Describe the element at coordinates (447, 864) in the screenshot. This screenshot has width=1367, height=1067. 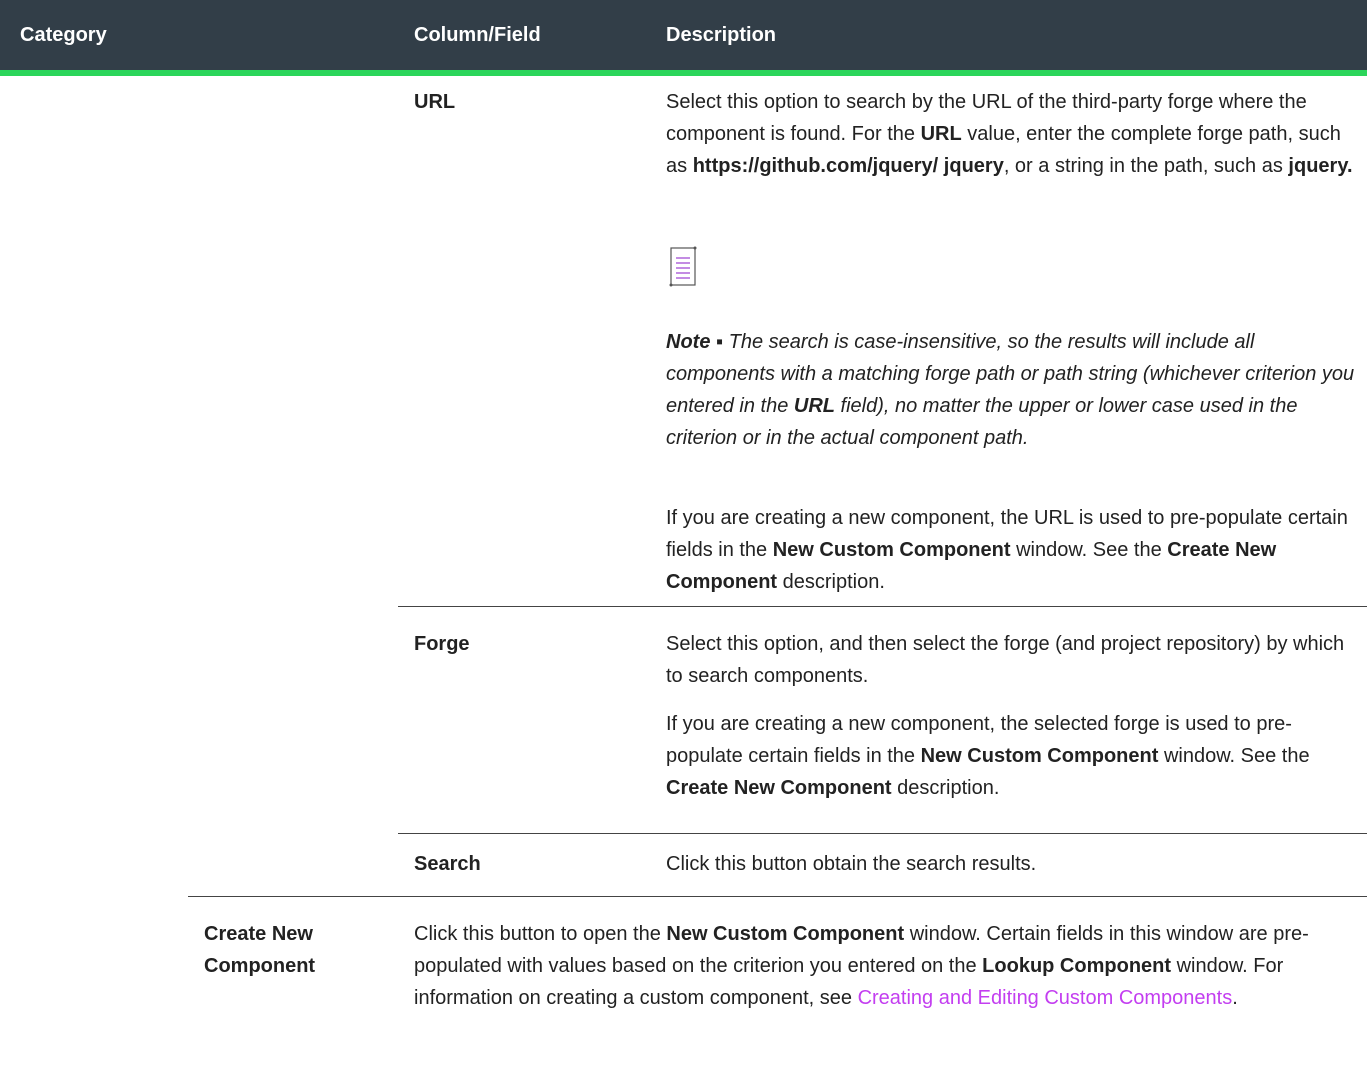
I see `field-search: Search` at that location.